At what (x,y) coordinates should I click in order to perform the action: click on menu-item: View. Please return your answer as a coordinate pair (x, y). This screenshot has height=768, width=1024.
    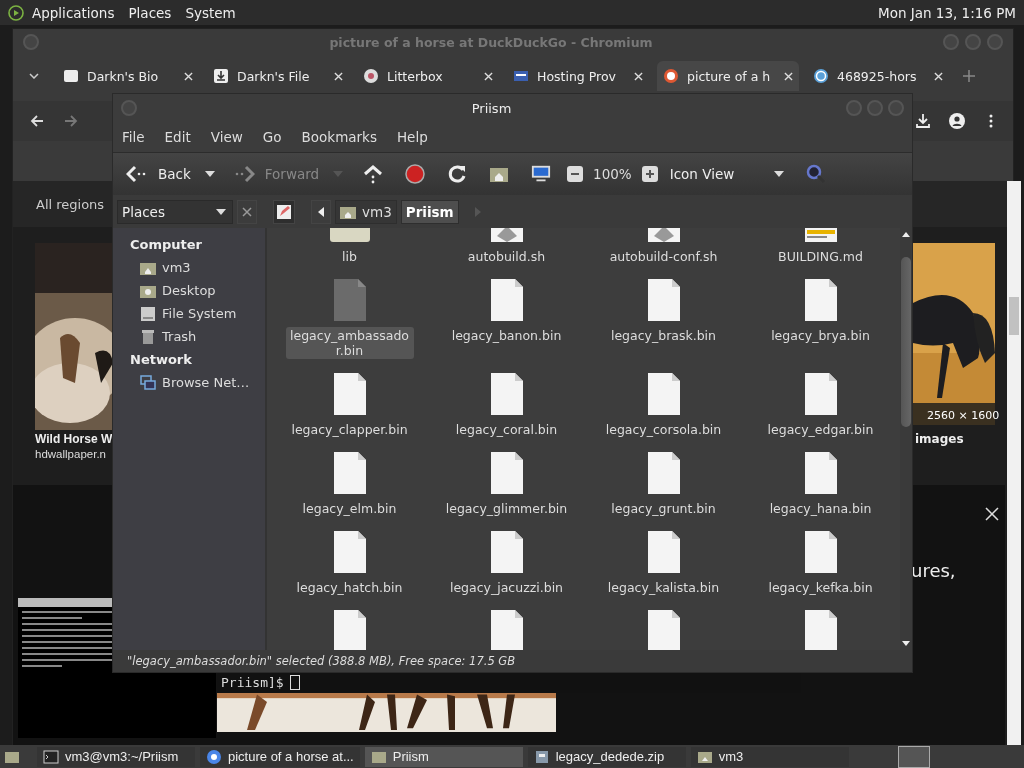
    Looking at the image, I should click on (226, 137).